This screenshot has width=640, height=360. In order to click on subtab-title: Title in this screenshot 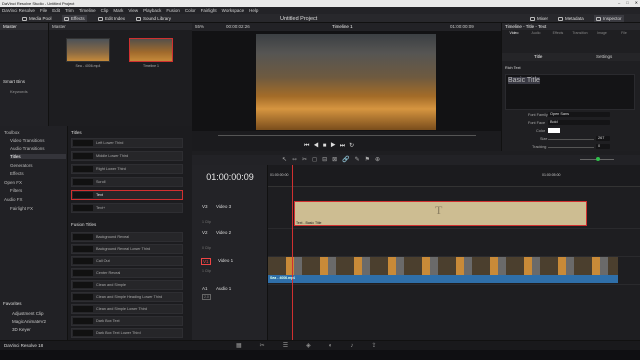, I will do `click(538, 56)`.